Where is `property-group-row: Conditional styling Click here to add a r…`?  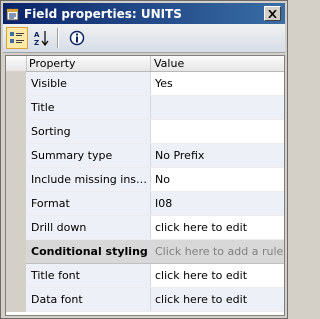
property-group-row: Conditional styling Click here to add a r… is located at coordinates (145, 251).